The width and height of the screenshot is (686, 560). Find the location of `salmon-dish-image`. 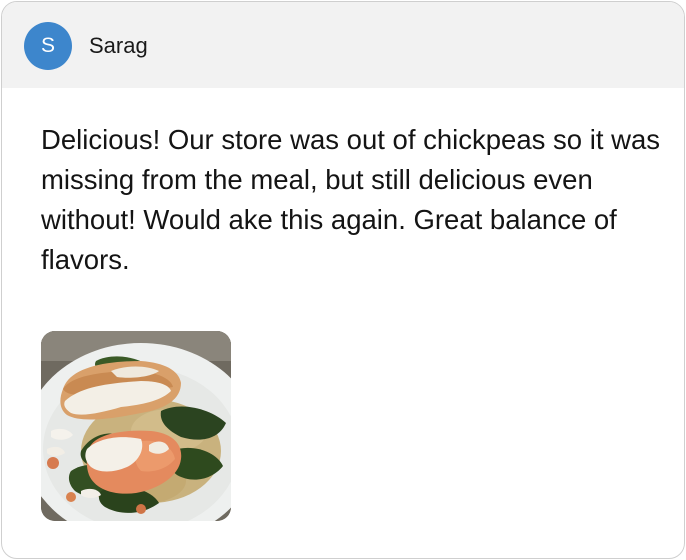

salmon-dish-image is located at coordinates (136, 426).